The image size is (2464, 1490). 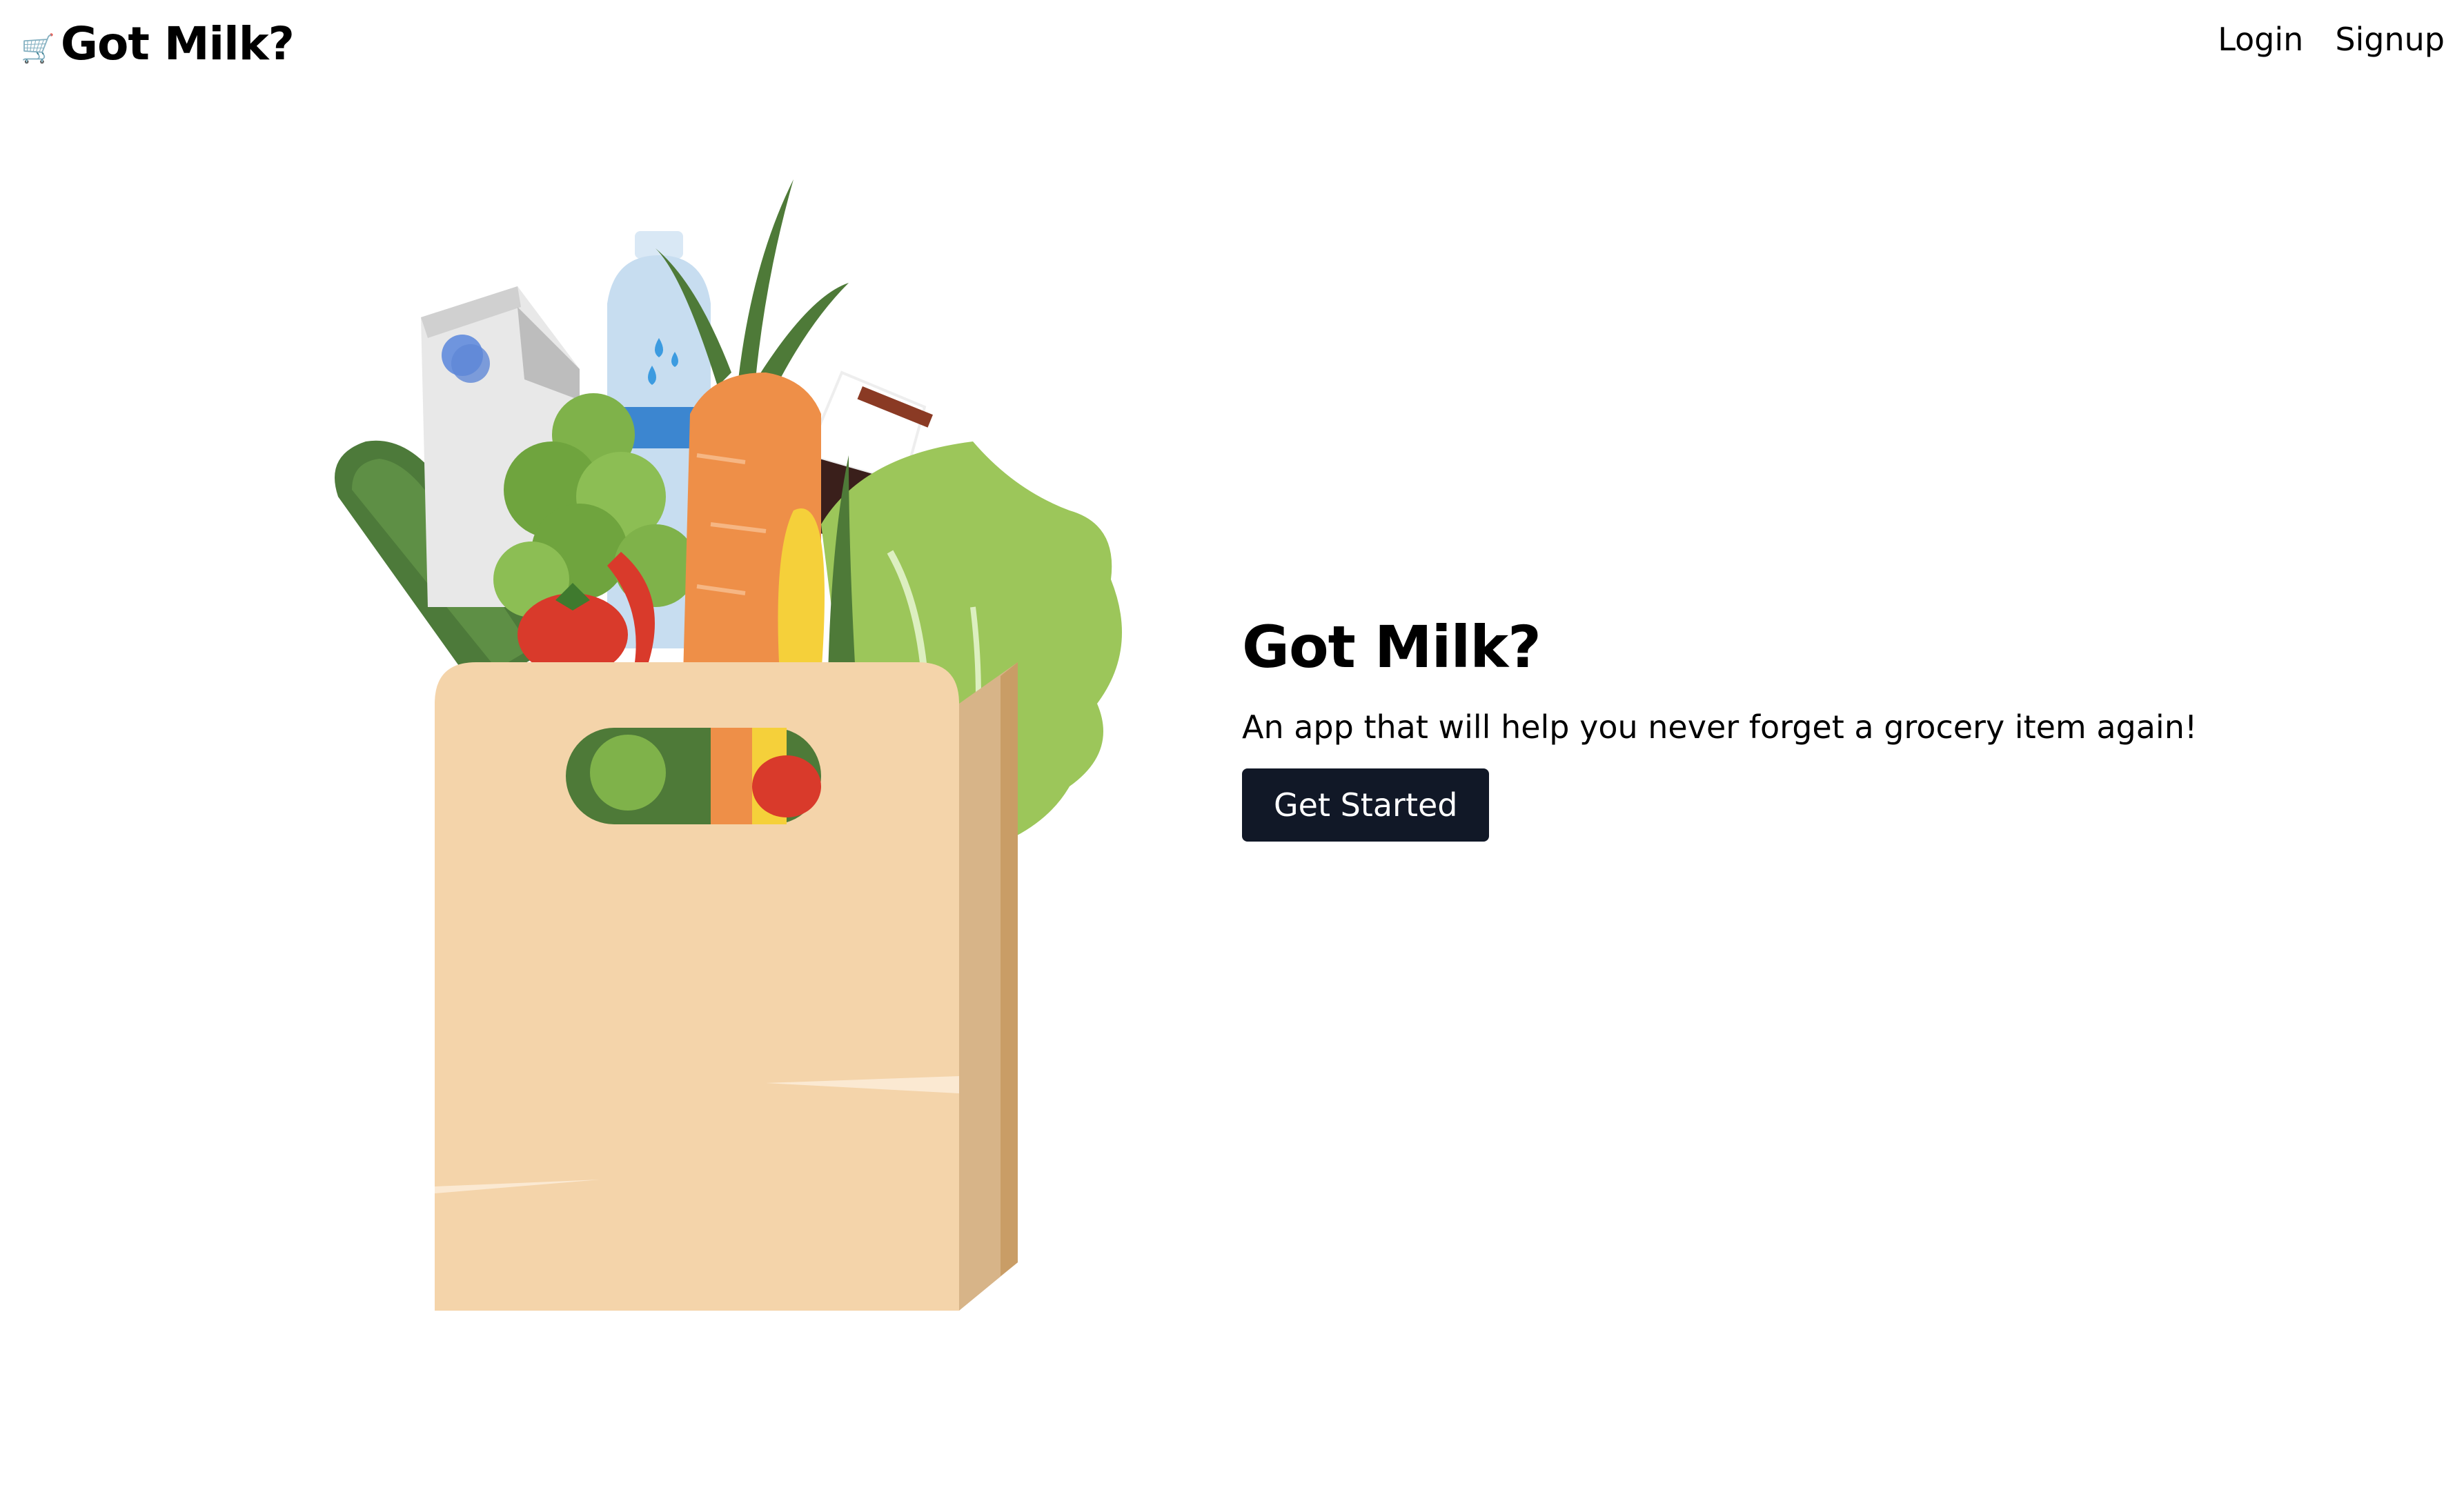 What do you see at coordinates (178, 43) in the screenshot?
I see `brand-title: Got Milk?` at bounding box center [178, 43].